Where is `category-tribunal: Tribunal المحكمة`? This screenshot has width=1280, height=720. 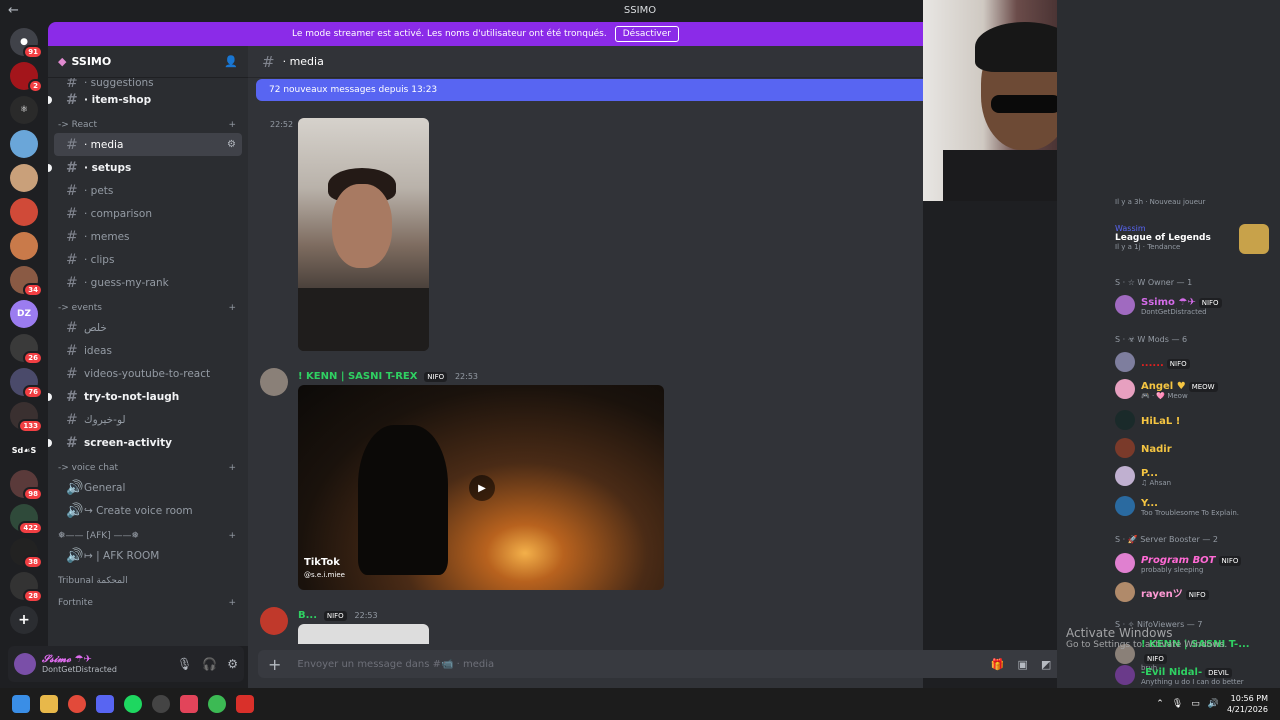 category-tribunal: Tribunal المحكمة is located at coordinates (148, 578).